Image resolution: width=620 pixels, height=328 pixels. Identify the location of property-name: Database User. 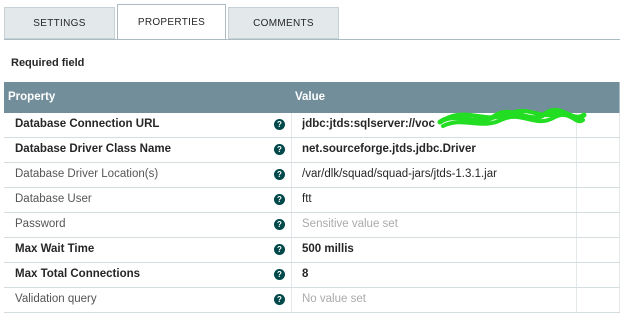
(53, 199).